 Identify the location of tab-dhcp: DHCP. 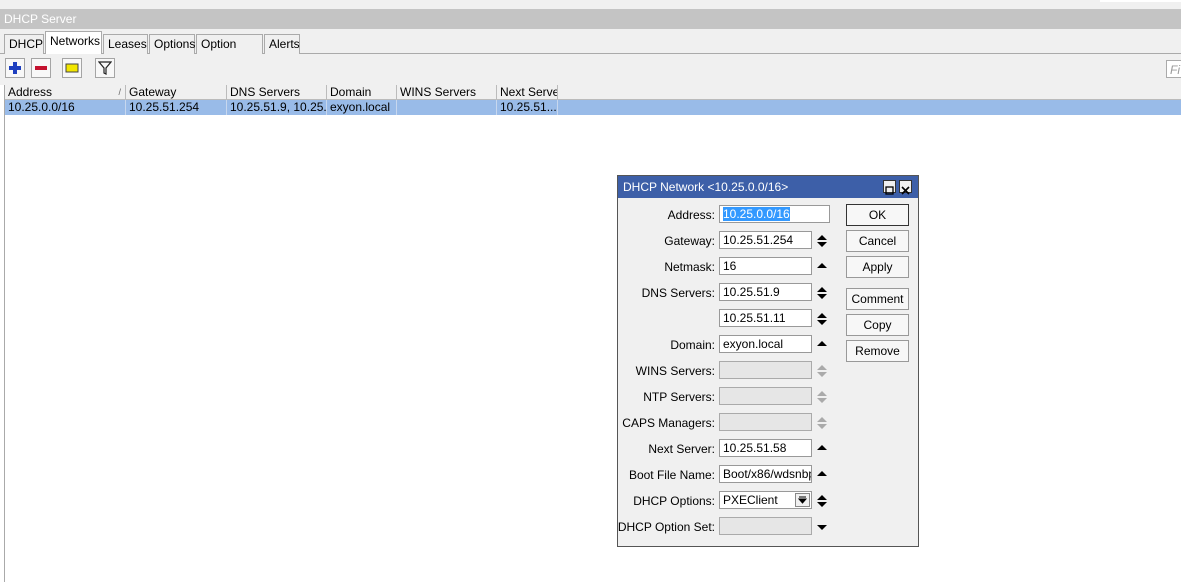
(24, 44).